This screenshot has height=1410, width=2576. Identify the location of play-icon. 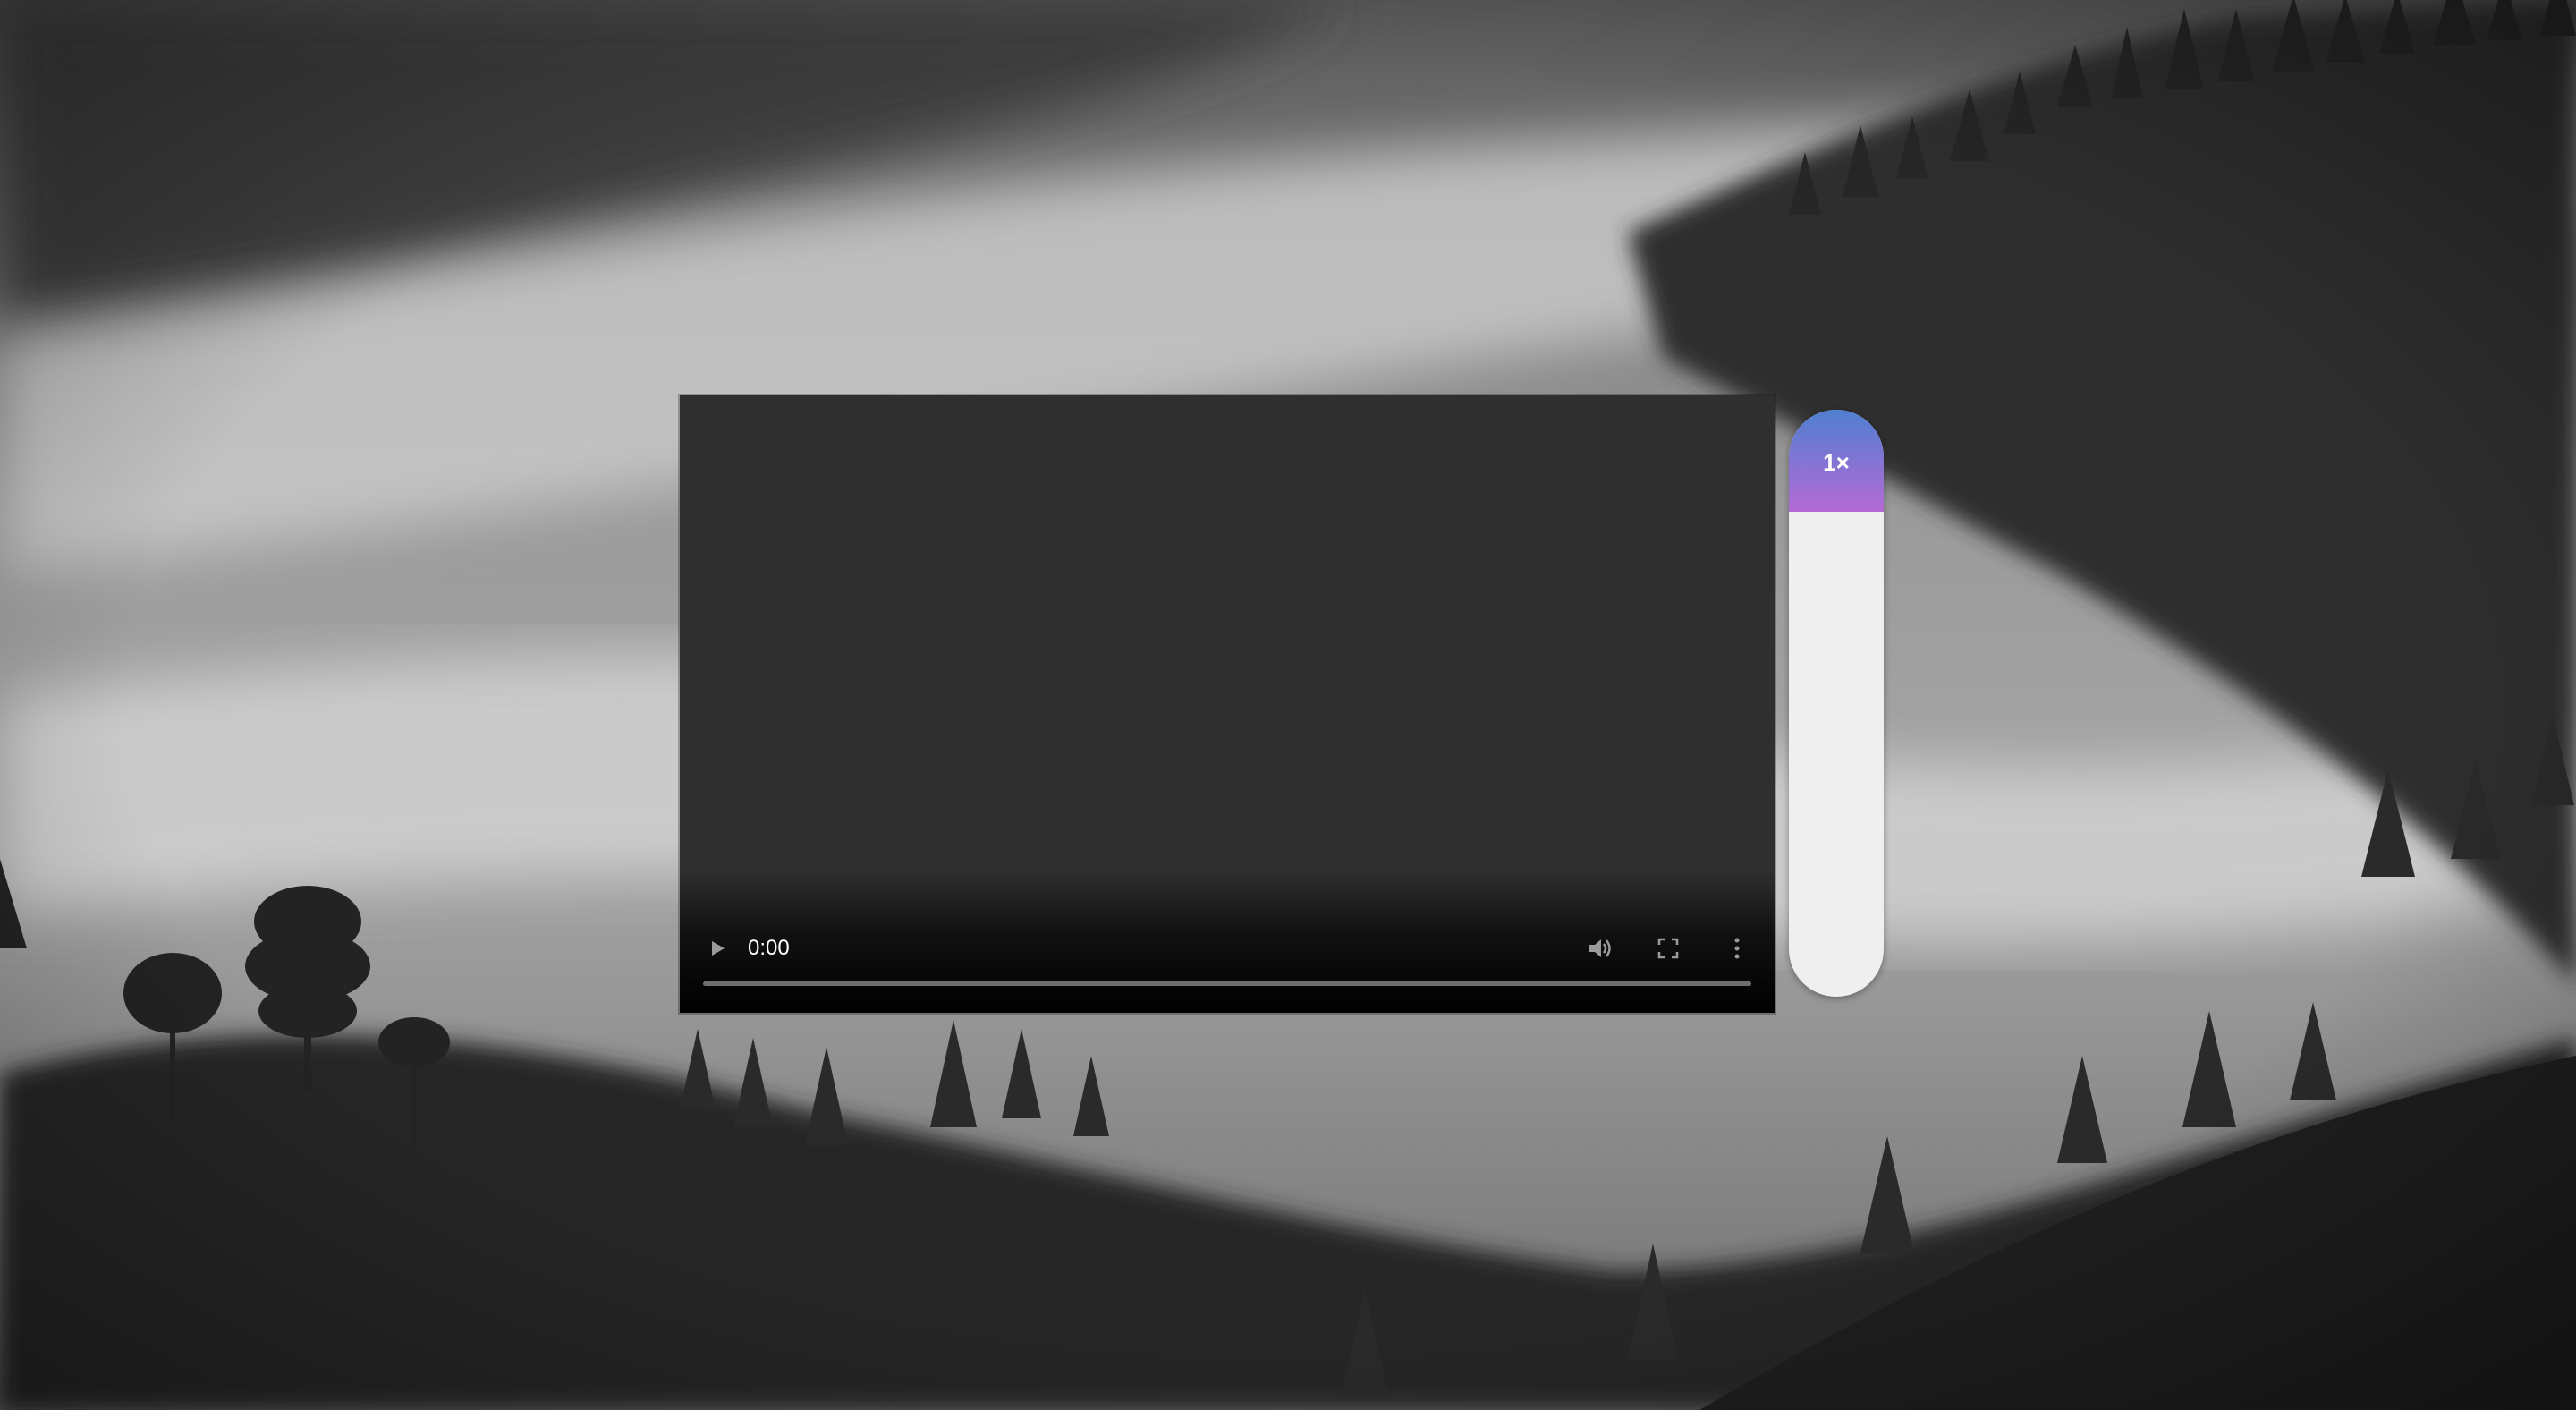
(717, 949).